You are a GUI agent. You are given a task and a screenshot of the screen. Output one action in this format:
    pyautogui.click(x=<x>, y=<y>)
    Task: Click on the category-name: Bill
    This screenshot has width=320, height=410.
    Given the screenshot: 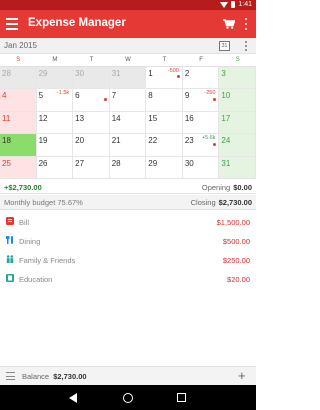 What is the action you would take?
    pyautogui.click(x=24, y=222)
    